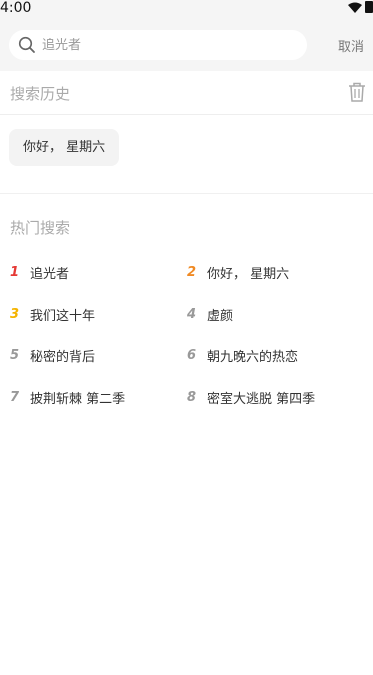 Image resolution: width=373 pixels, height=675 pixels. I want to click on hot-search-item: 6 朝九晚六的热恋, so click(275, 356).